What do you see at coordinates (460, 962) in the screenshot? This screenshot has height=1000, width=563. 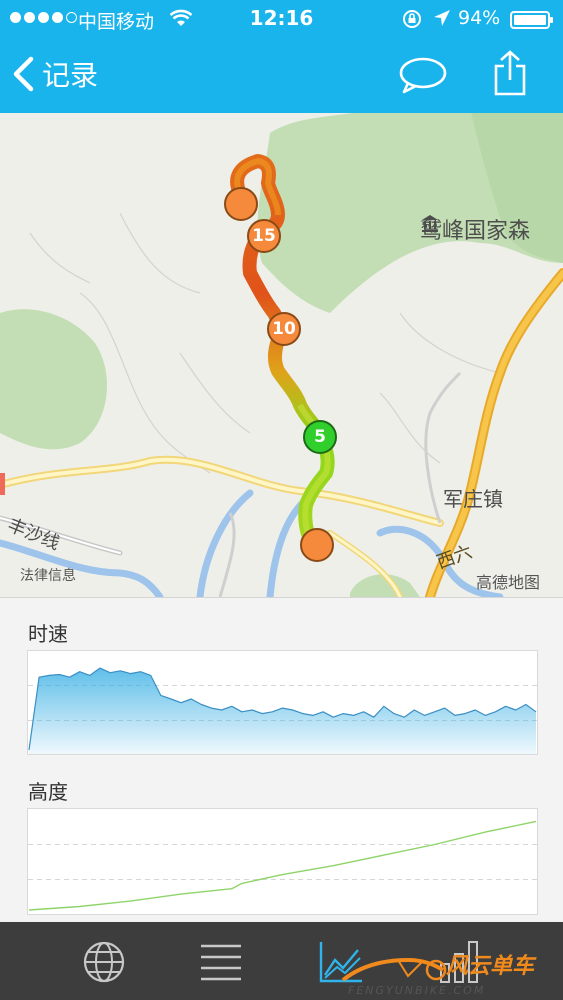 I see `bar-chart-icon` at bounding box center [460, 962].